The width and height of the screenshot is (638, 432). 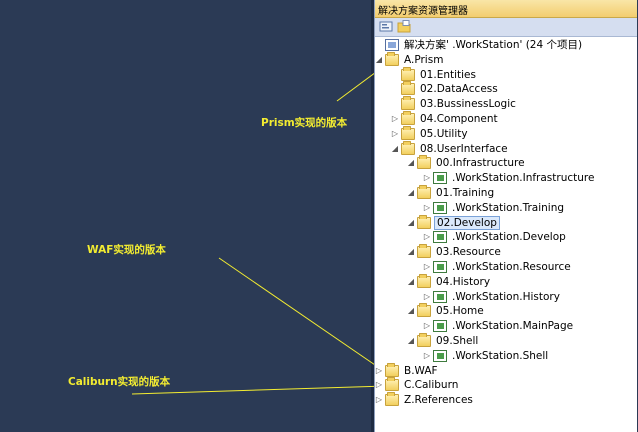 I want to click on tree-node-label: .WorkStation.Develop, so click(x=509, y=237).